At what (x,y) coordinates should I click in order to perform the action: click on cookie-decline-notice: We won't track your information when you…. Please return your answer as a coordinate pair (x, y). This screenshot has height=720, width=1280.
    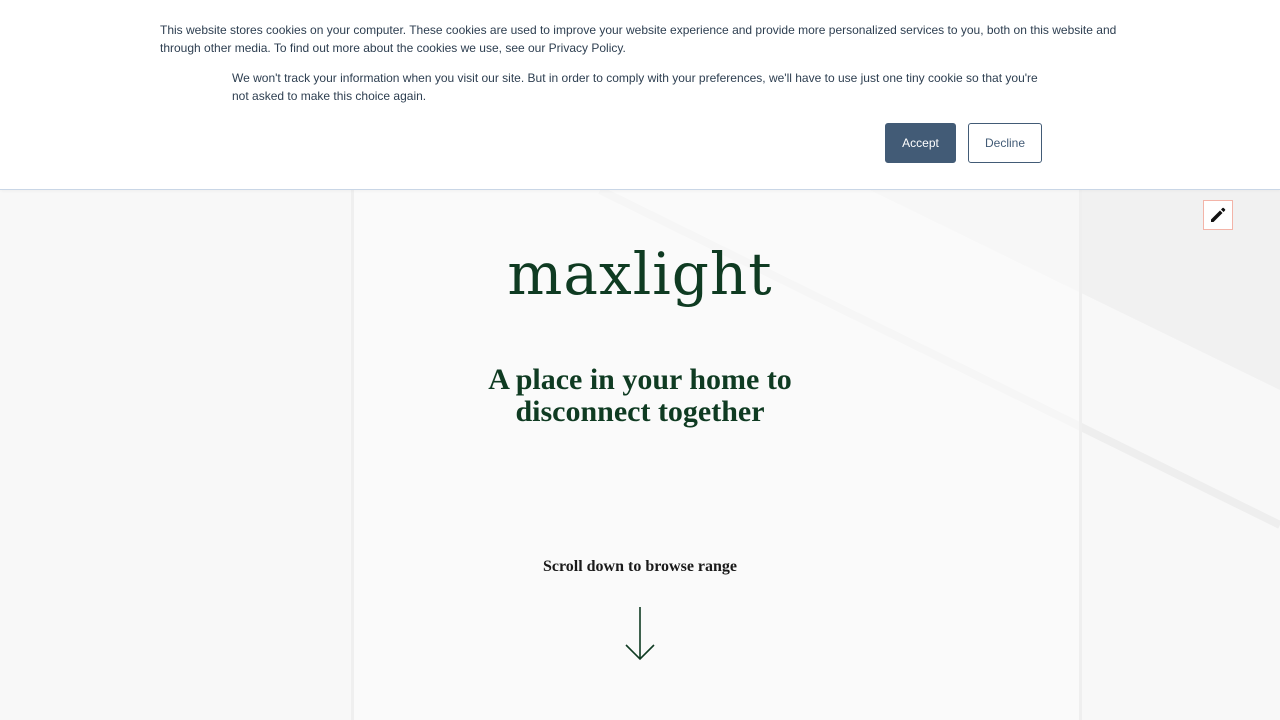
    Looking at the image, I should click on (635, 87).